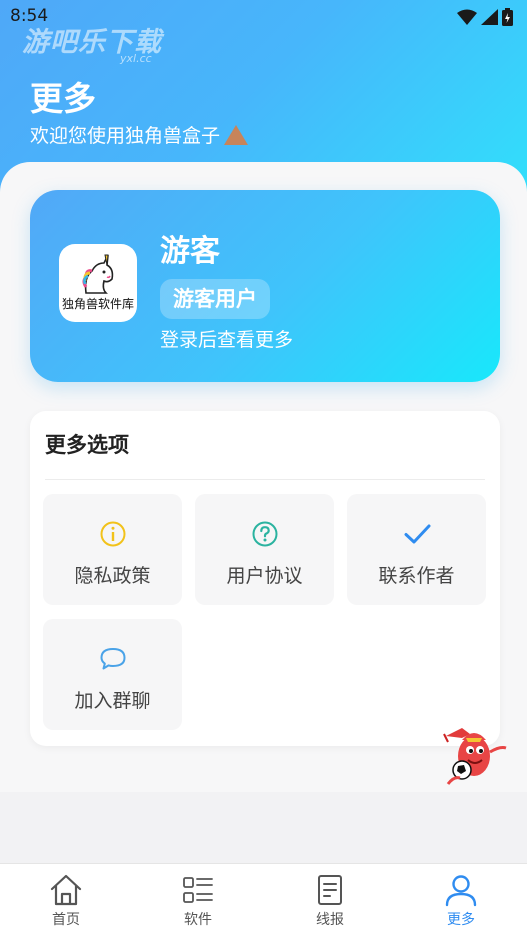  What do you see at coordinates (330, 920) in the screenshot?
I see `tab-label: 线报` at bounding box center [330, 920].